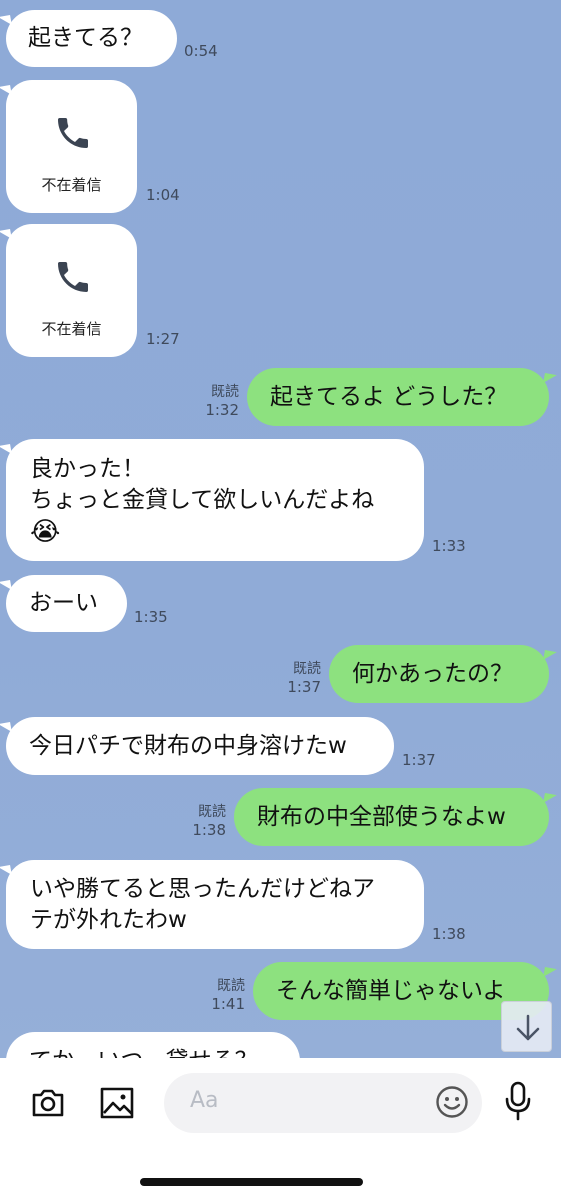  I want to click on image-button, so click(117, 1103).